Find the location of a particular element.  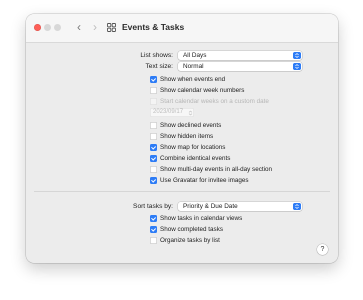

option-label: Show map for locations is located at coordinates (193, 147).